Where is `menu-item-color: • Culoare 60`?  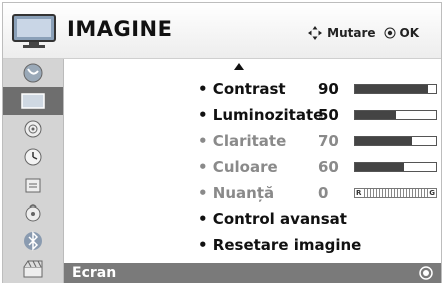
menu-item-color: • Culoare 60 is located at coordinates (317, 167).